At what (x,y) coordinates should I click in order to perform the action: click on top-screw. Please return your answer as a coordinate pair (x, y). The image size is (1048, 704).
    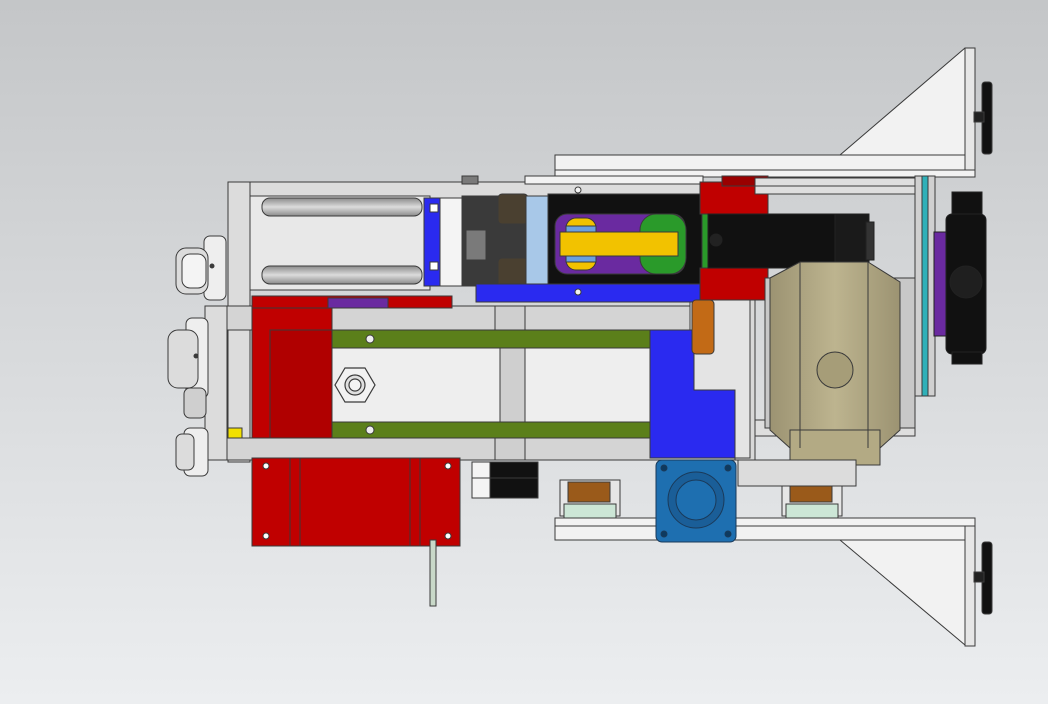
    Looking at the image, I should click on (470, 180).